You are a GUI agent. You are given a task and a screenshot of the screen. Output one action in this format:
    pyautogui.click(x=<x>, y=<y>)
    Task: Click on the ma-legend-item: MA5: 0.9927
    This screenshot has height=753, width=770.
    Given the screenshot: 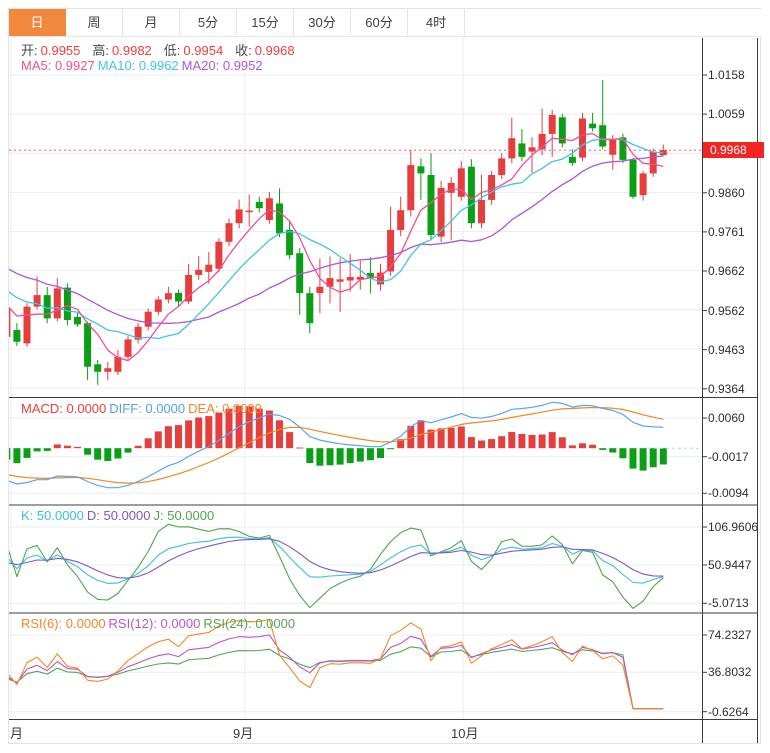 What is the action you would take?
    pyautogui.click(x=58, y=65)
    